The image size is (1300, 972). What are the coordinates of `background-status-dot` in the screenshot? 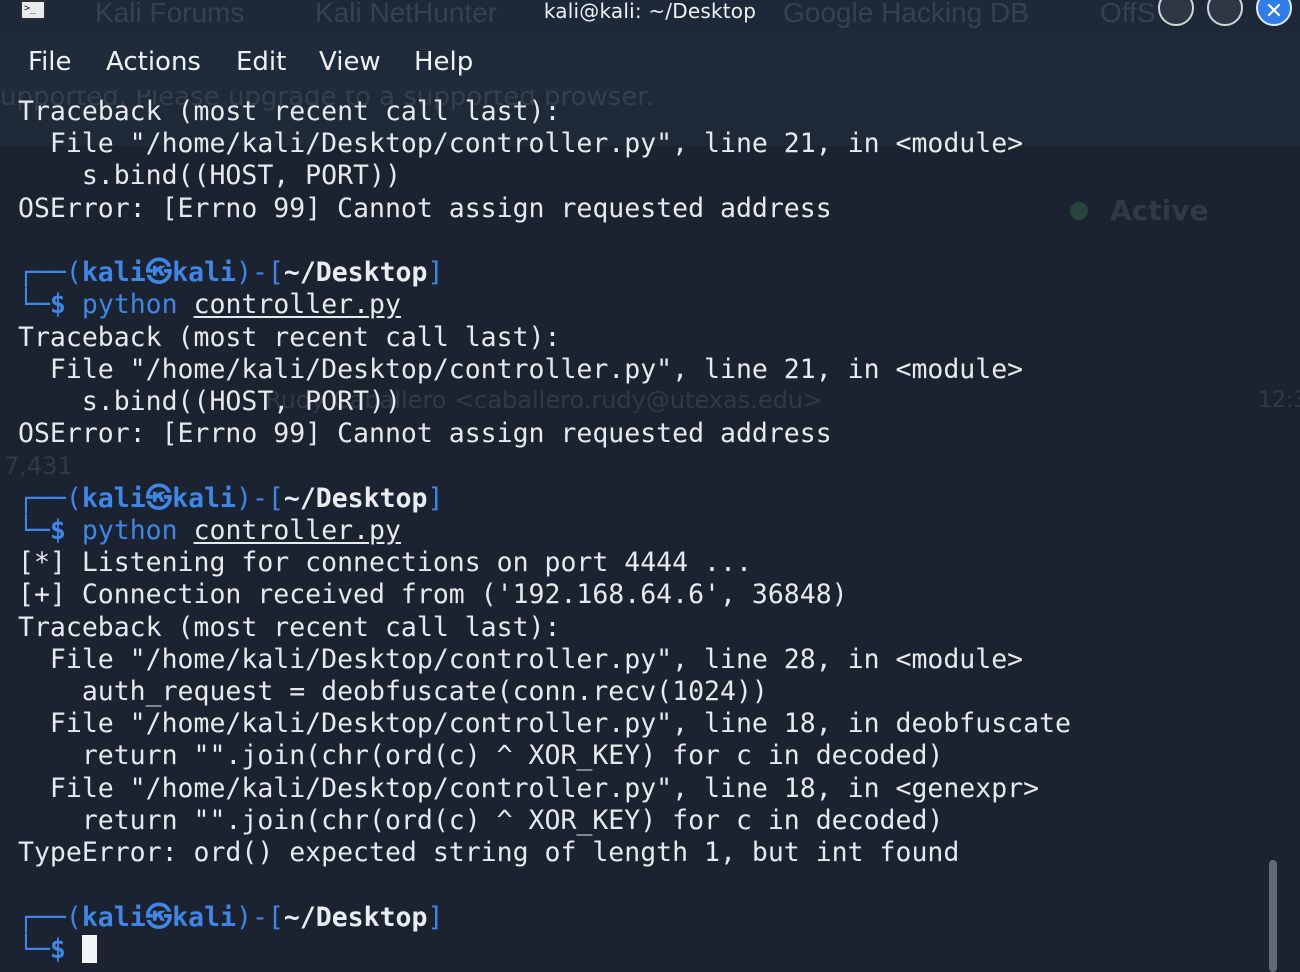 It's located at (1079, 211).